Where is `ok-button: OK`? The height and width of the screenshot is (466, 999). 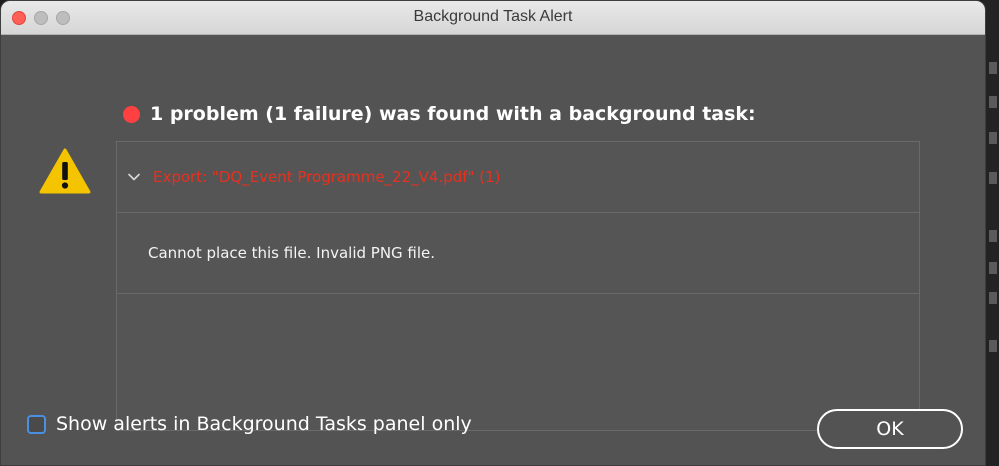
ok-button: OK is located at coordinates (890, 429).